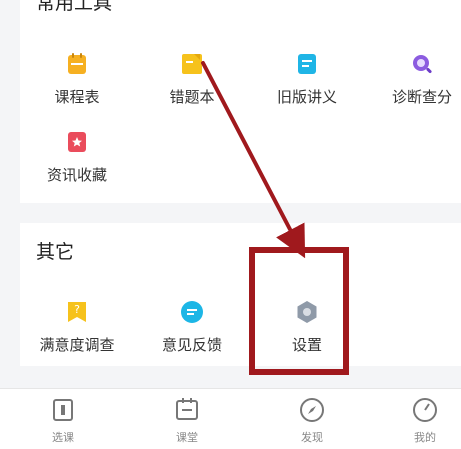 The image size is (461, 449). I want to click on settings-hexagon-icon, so click(307, 312).